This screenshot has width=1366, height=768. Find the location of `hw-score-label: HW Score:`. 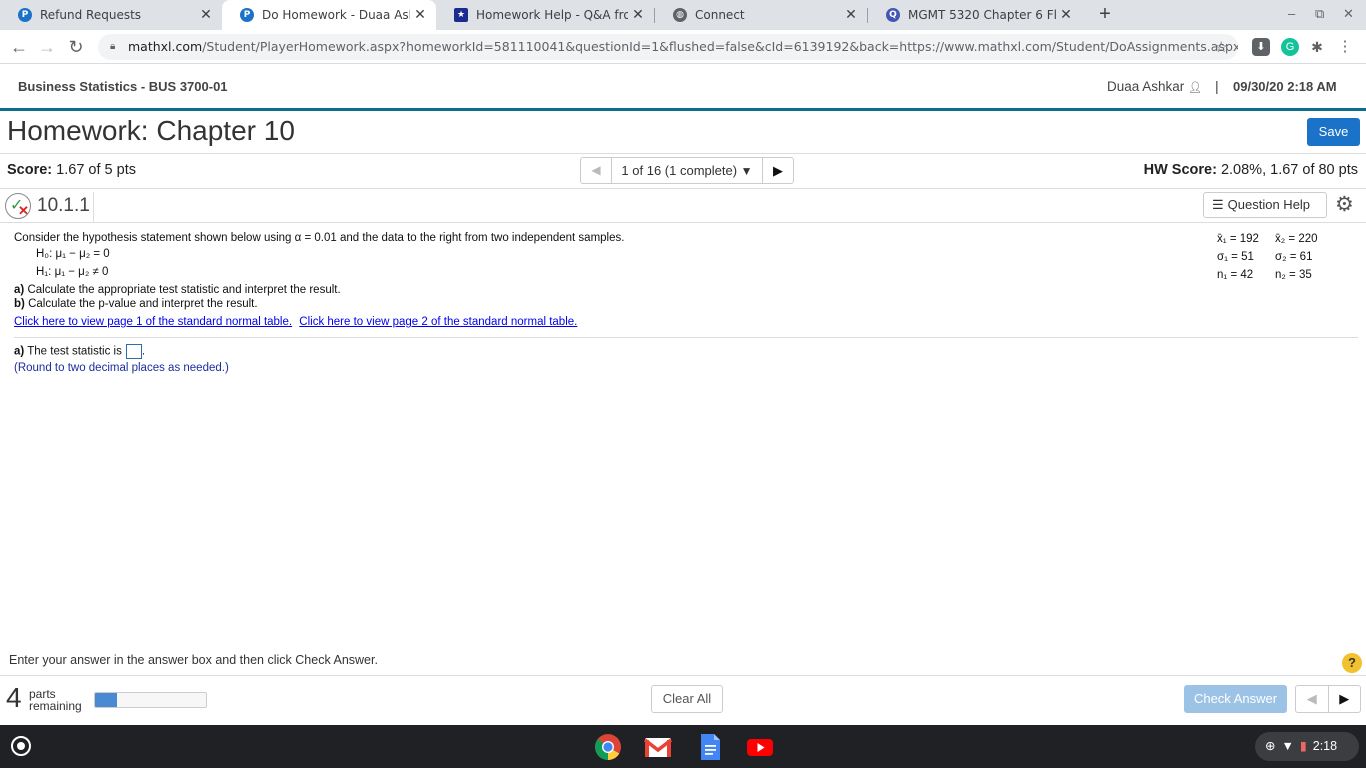

hw-score-label: HW Score: is located at coordinates (1180, 170).